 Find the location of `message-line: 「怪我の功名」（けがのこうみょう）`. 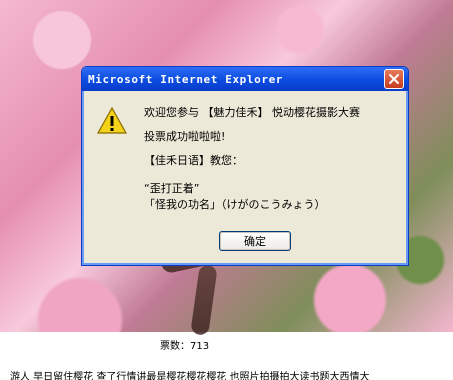

message-line: 「怪我の功名」（けがのこうみょう） is located at coordinates (235, 204).